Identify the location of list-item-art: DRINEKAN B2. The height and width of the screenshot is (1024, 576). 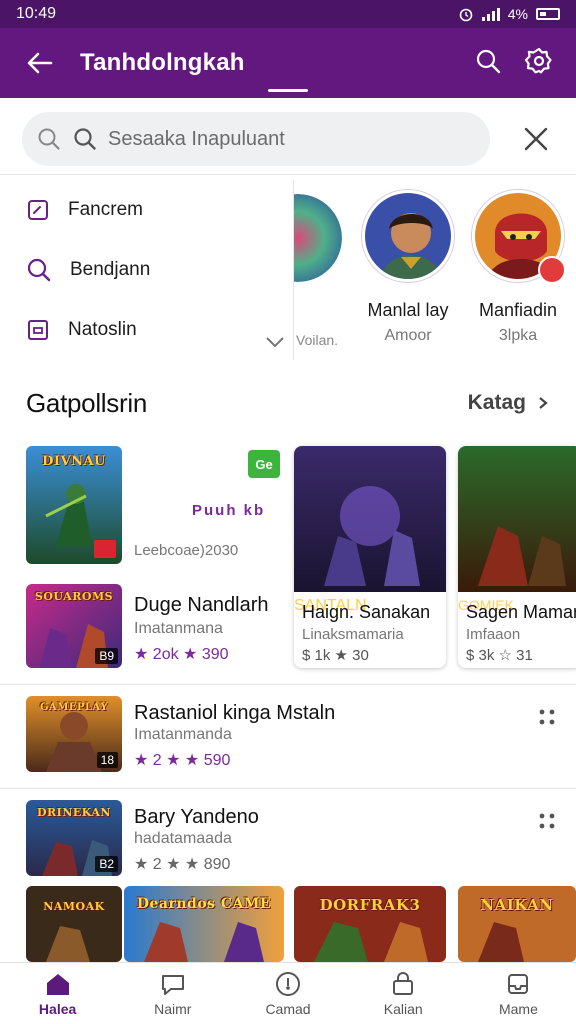
(74, 838).